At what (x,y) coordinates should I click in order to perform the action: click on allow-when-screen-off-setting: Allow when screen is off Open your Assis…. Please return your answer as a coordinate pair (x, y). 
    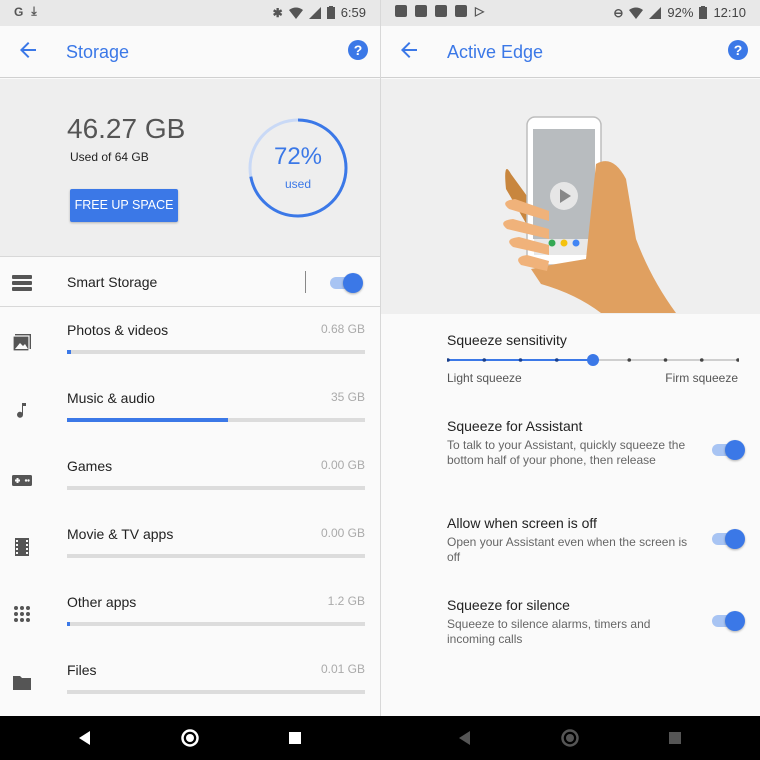
    Looking at the image, I should click on (597, 540).